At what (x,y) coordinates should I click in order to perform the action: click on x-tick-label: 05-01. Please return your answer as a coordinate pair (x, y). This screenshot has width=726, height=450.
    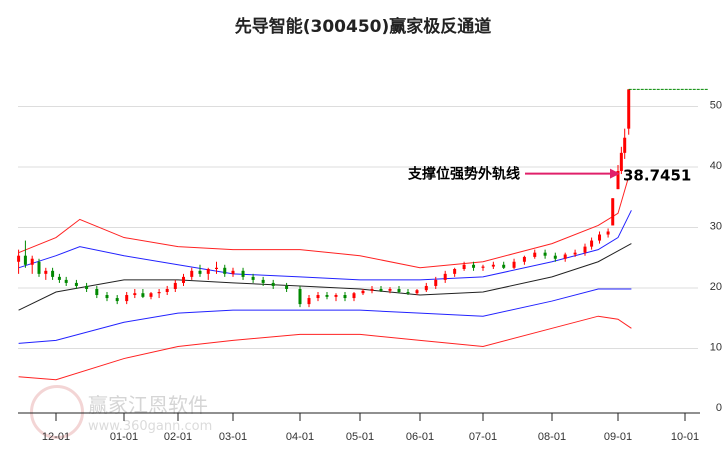
    Looking at the image, I should click on (360, 437).